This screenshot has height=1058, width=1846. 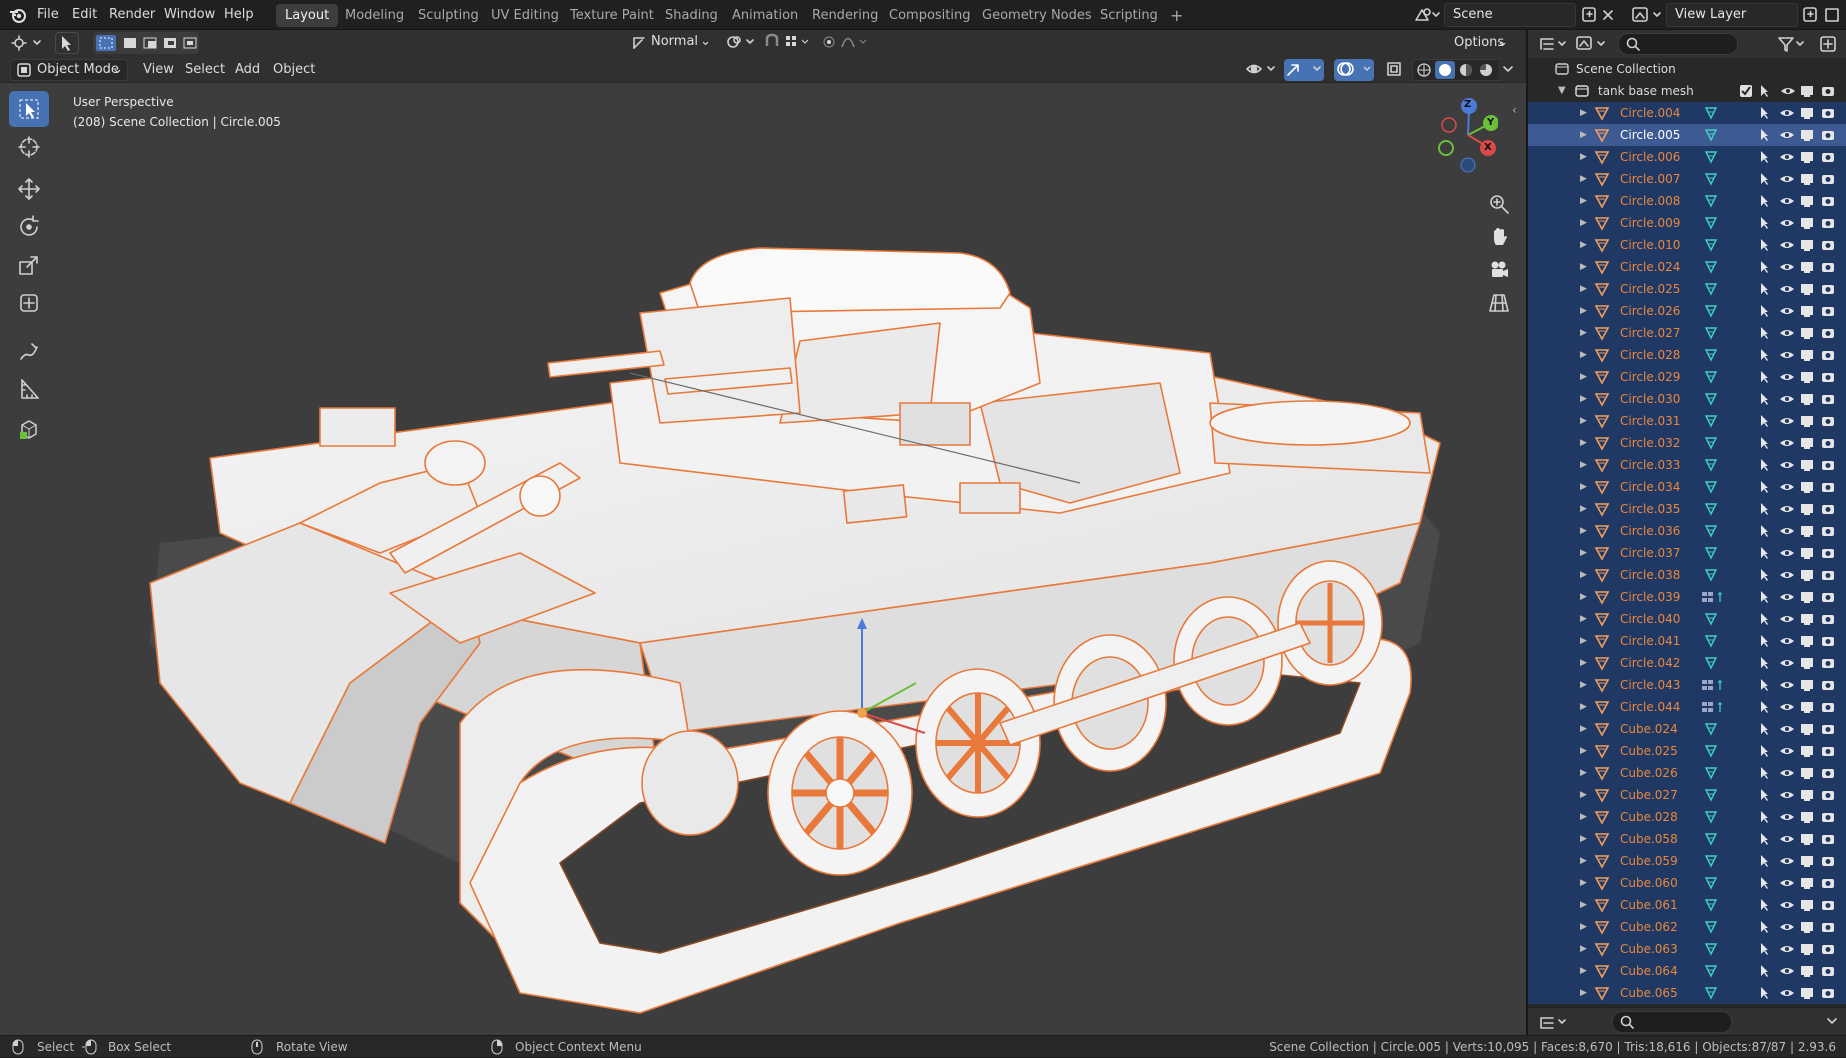 What do you see at coordinates (1687, 949) in the screenshot?
I see `outliner-row: ▶ Cube.063` at bounding box center [1687, 949].